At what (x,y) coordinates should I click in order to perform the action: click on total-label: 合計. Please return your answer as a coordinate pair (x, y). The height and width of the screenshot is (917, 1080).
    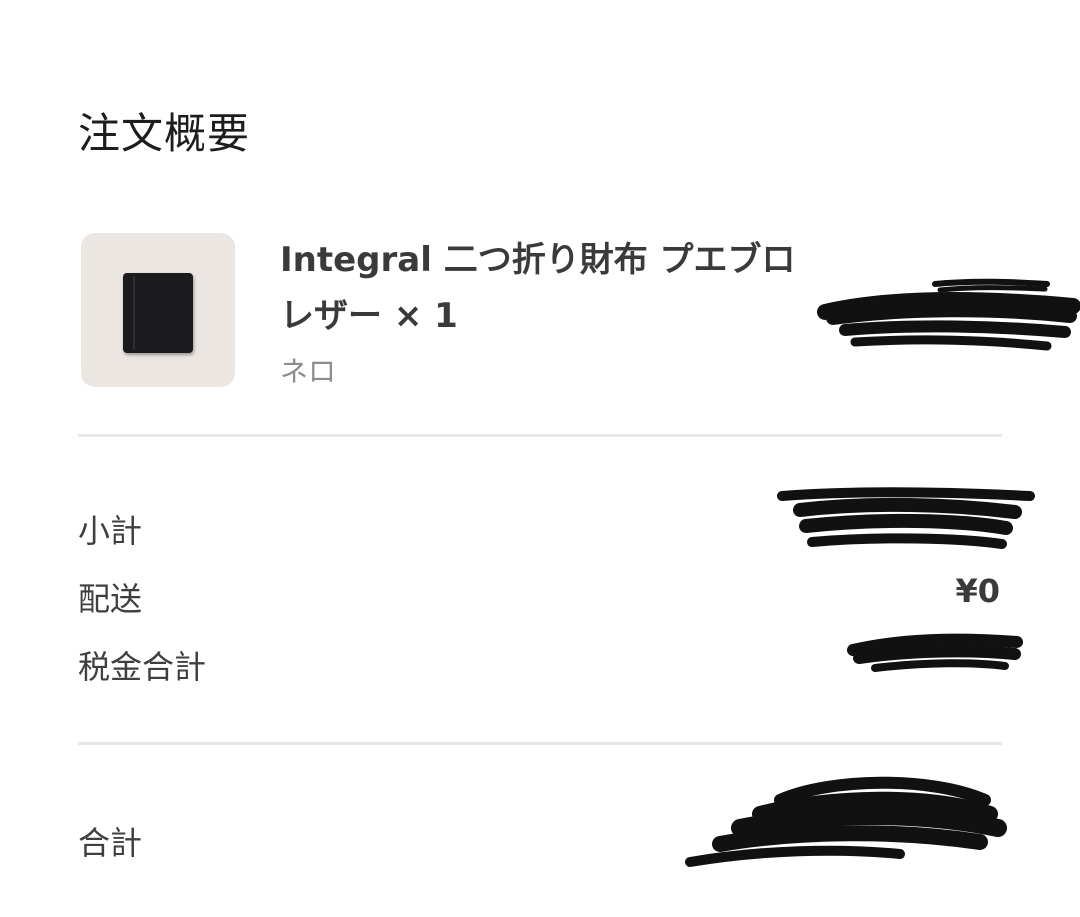
    Looking at the image, I should click on (110, 843).